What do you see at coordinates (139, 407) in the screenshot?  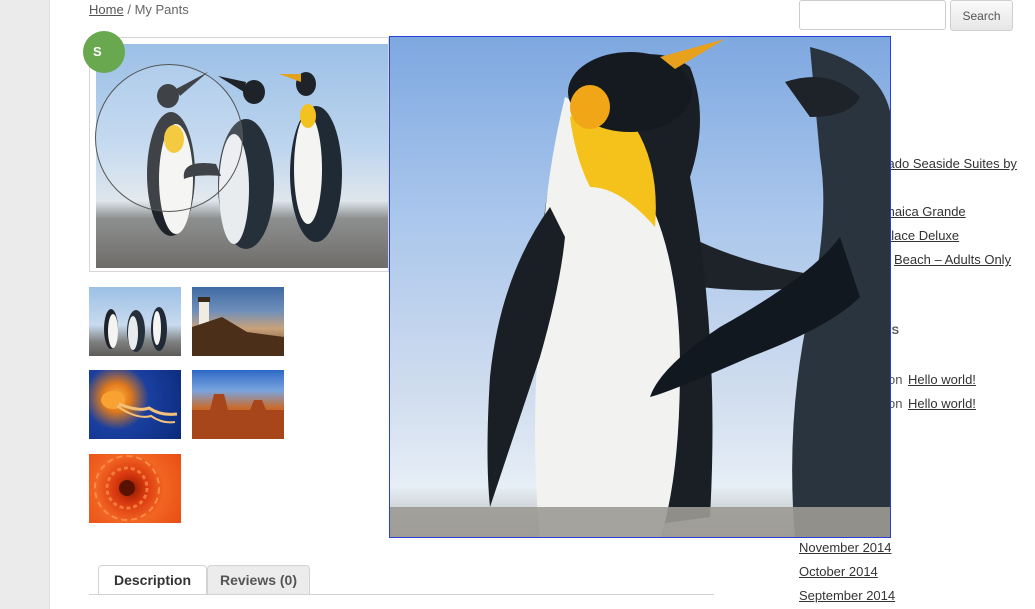 I see `jellyfish-thumb-image` at bounding box center [139, 407].